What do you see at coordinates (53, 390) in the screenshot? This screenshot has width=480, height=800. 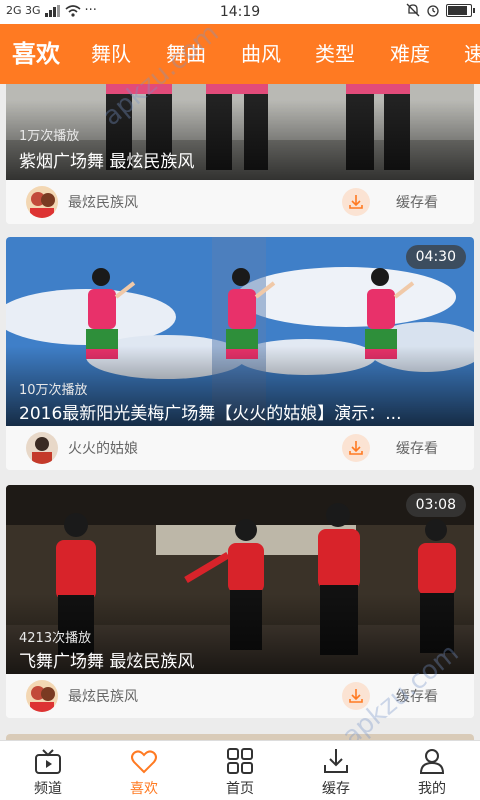 I see `play-count: 10万次播放` at bounding box center [53, 390].